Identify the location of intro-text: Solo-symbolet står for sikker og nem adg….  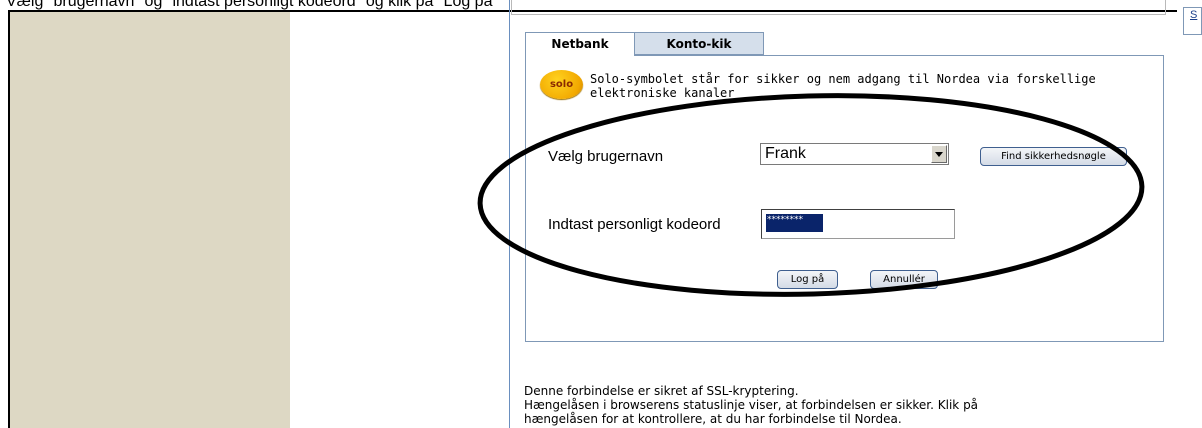
(843, 86).